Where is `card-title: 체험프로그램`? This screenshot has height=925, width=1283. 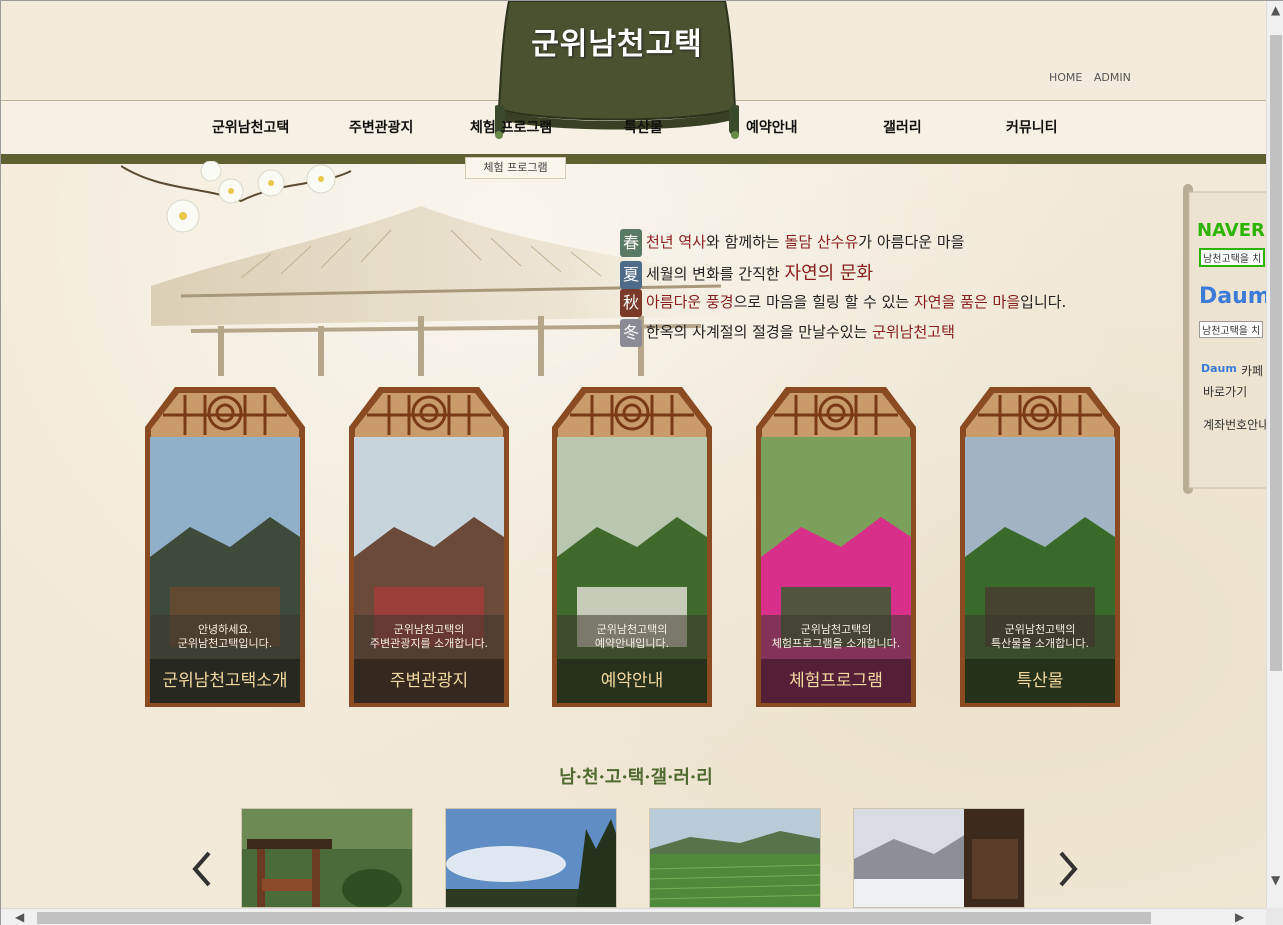 card-title: 체험프로그램 is located at coordinates (836, 681).